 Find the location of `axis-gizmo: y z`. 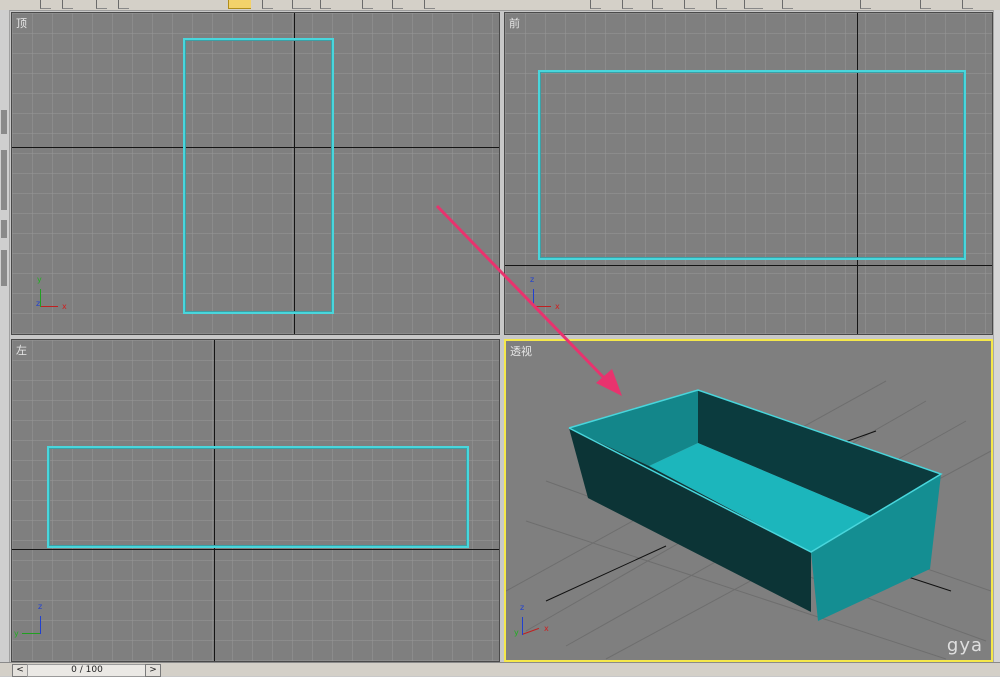

axis-gizmo: y z is located at coordinates (32, 620).